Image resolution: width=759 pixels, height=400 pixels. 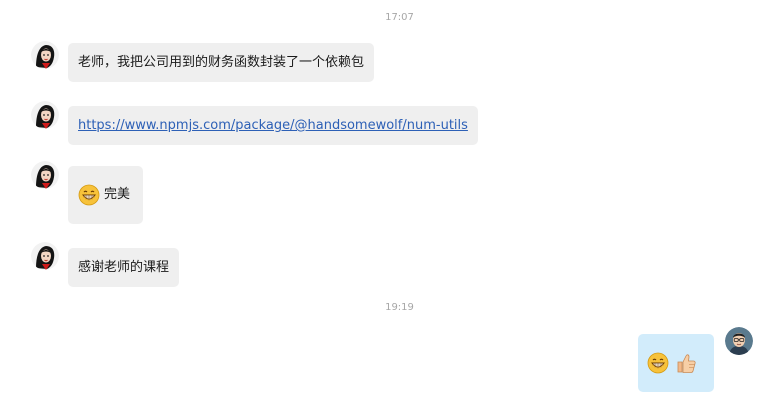 I want to click on thumbs-up-icon, so click(x=686, y=363).